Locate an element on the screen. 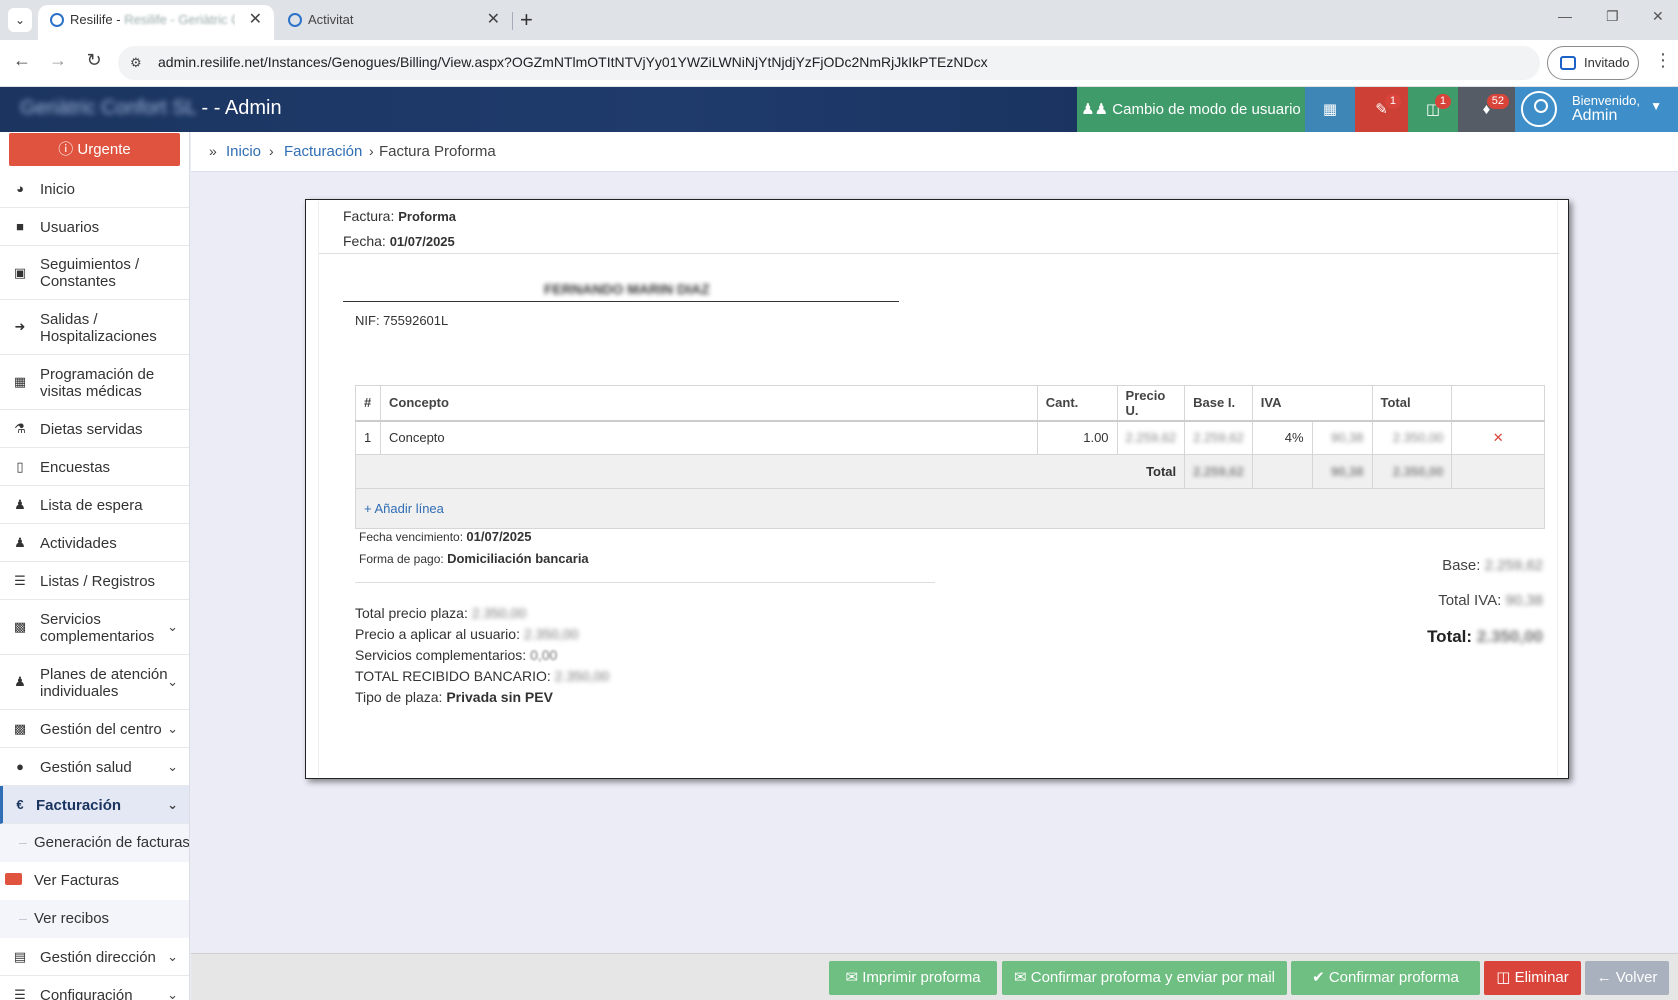  tab-search-chevron-icon: ⌄ is located at coordinates (20, 20).